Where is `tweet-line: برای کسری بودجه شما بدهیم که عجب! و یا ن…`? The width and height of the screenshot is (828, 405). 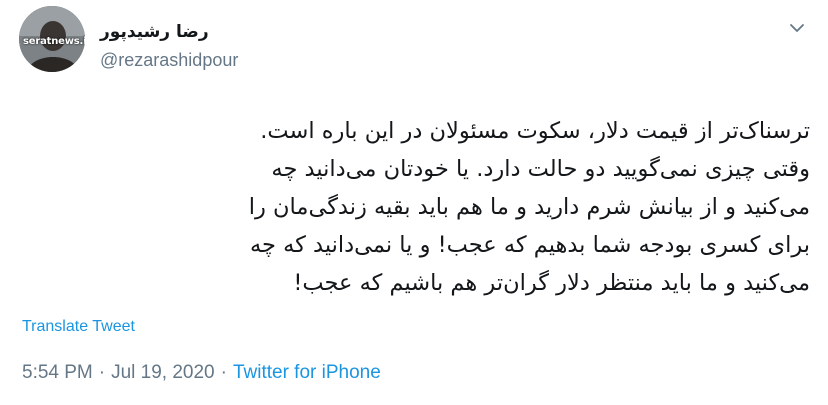 tweet-line: برای کسری بودجه شما بدهیم که عجب! و یا ن… is located at coordinates (529, 245).